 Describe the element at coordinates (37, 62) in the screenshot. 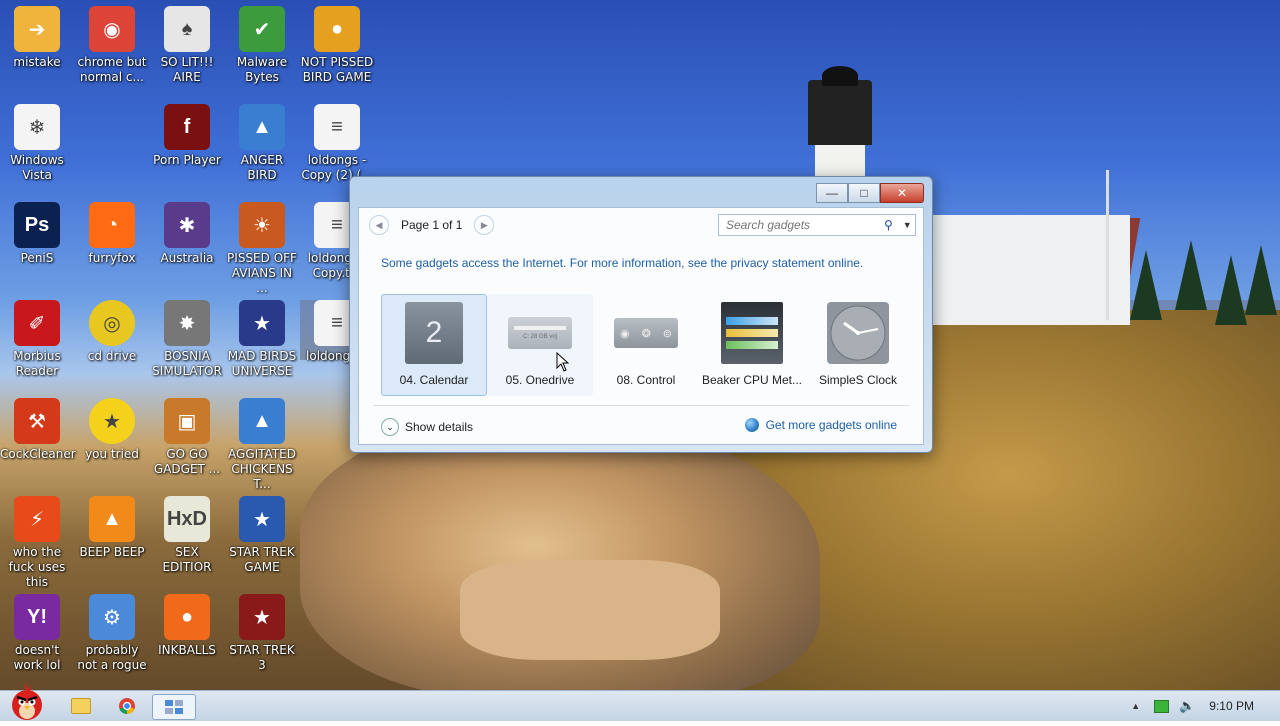

I see `desktop-icon-label: mistake` at that location.